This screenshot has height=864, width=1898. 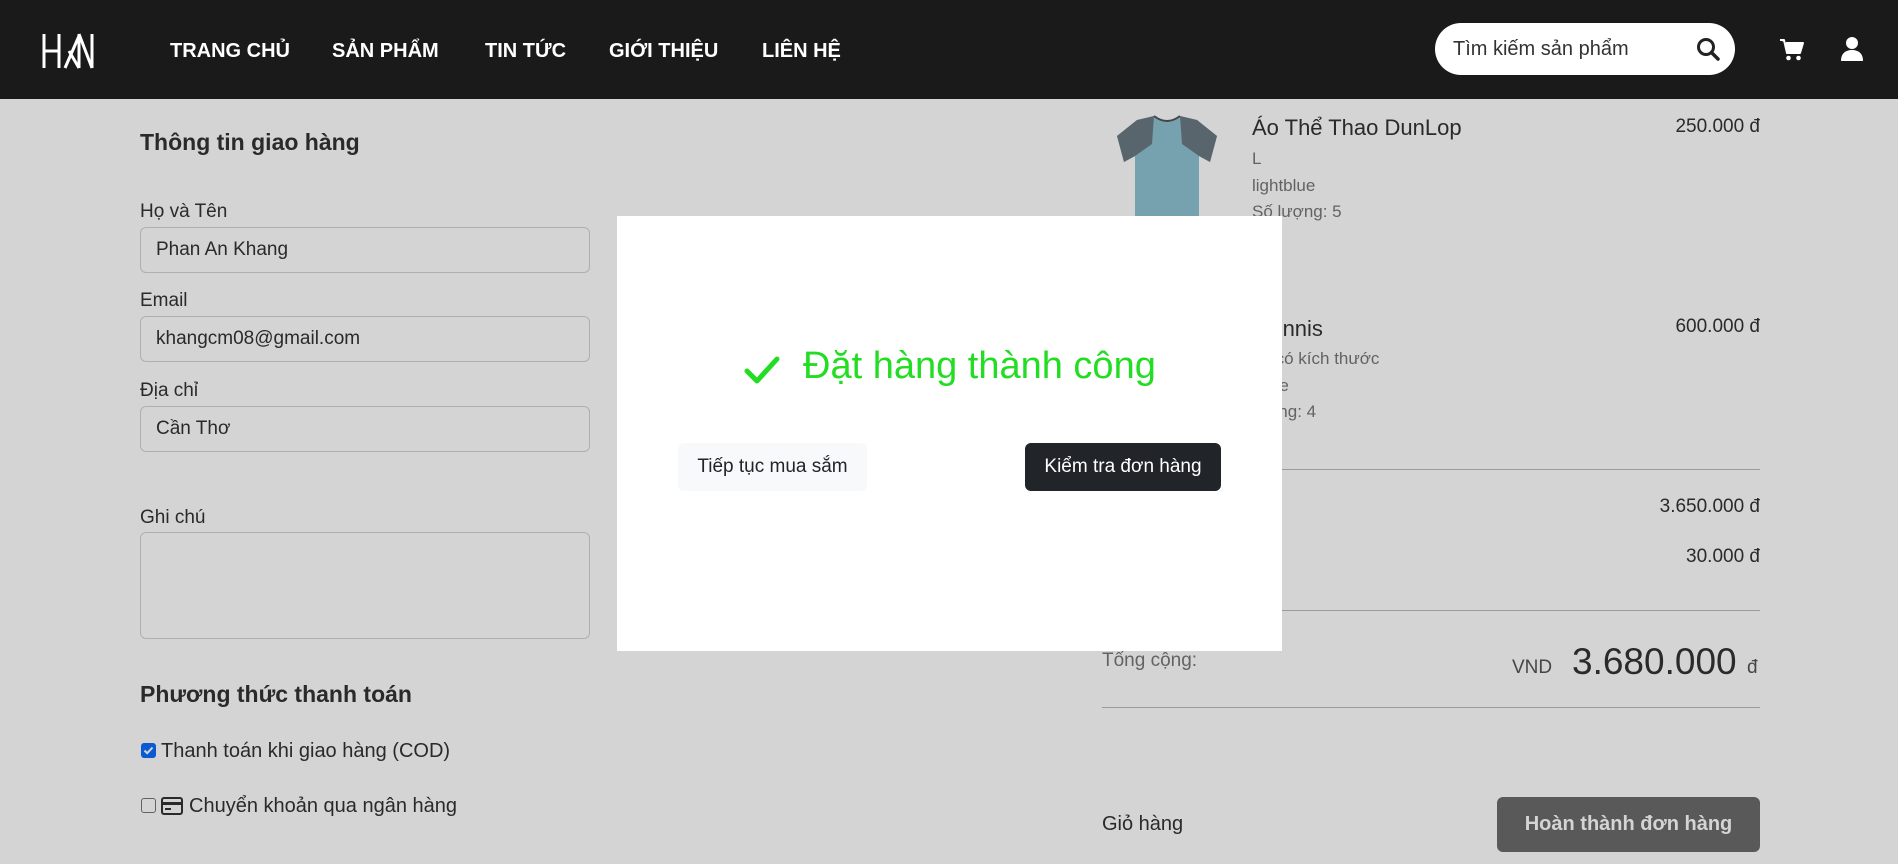 I want to click on modal-header: Đặt hàng thành công, so click(x=949, y=371).